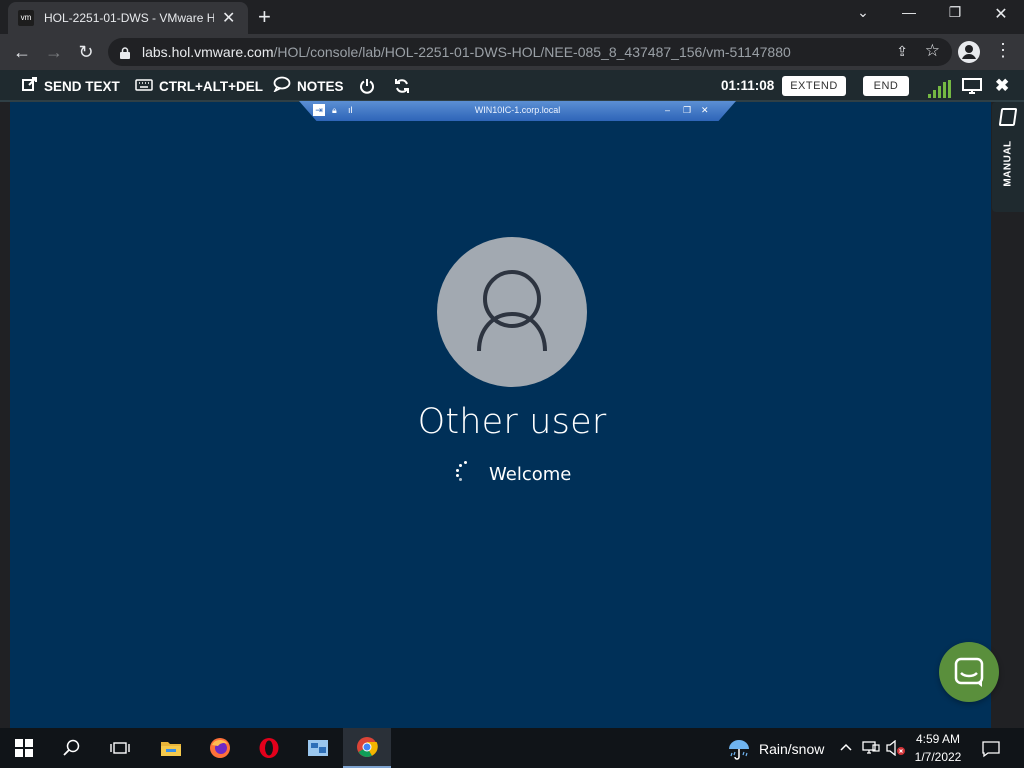  What do you see at coordinates (269, 748) in the screenshot?
I see `opera-icon` at bounding box center [269, 748].